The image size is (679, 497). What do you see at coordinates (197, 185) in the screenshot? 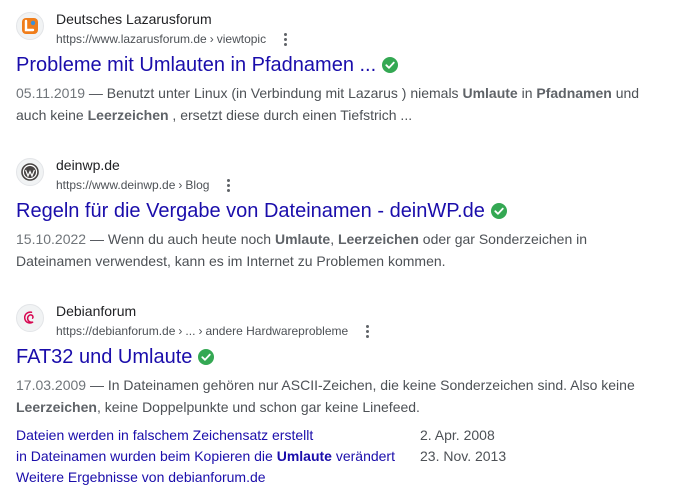
I see `url-path: Blog` at bounding box center [197, 185].